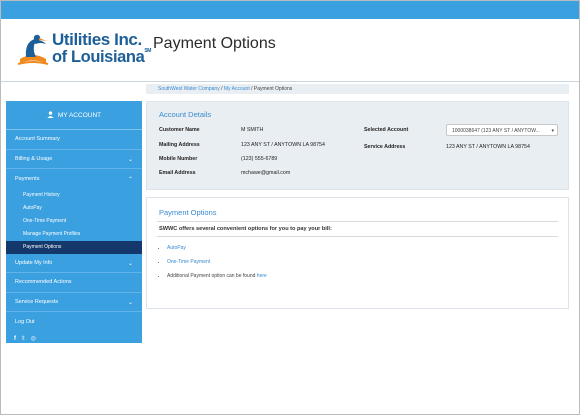 The height and width of the screenshot is (415, 580). Describe the element at coordinates (74, 322) in the screenshot. I see `sidebar-item-log-out: Log Out` at that location.